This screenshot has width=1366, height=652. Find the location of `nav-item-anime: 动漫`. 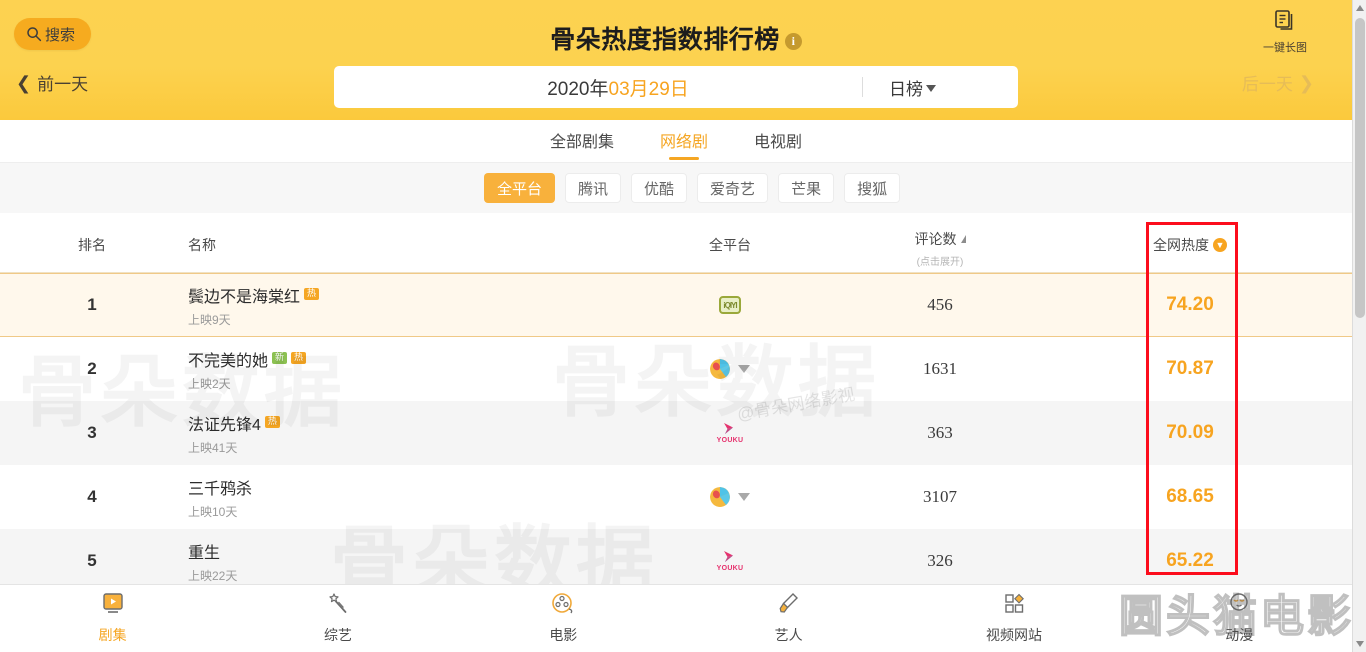

nav-item-anime: 动漫 is located at coordinates (1239, 618).